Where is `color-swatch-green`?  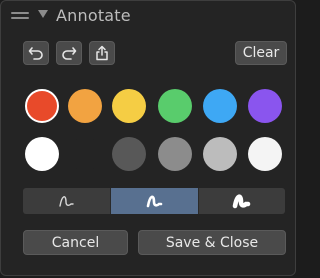 color-swatch-green is located at coordinates (175, 106).